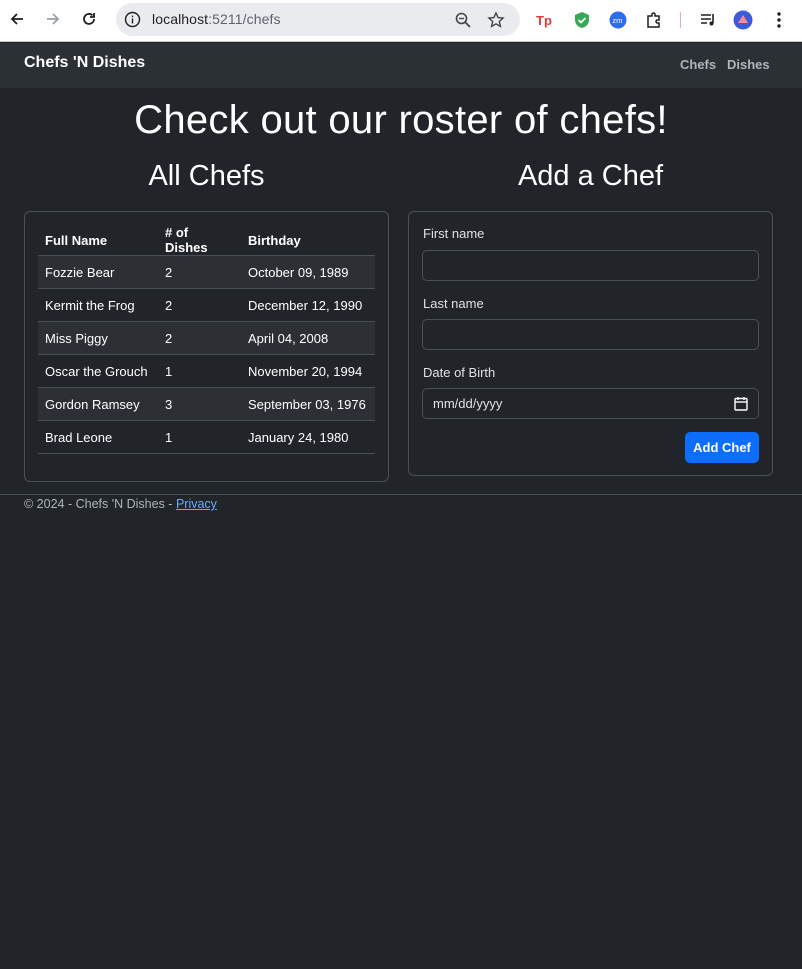 Image resolution: width=802 pixels, height=969 pixels. What do you see at coordinates (582, 20) in the screenshot?
I see `shield-extension-icon` at bounding box center [582, 20].